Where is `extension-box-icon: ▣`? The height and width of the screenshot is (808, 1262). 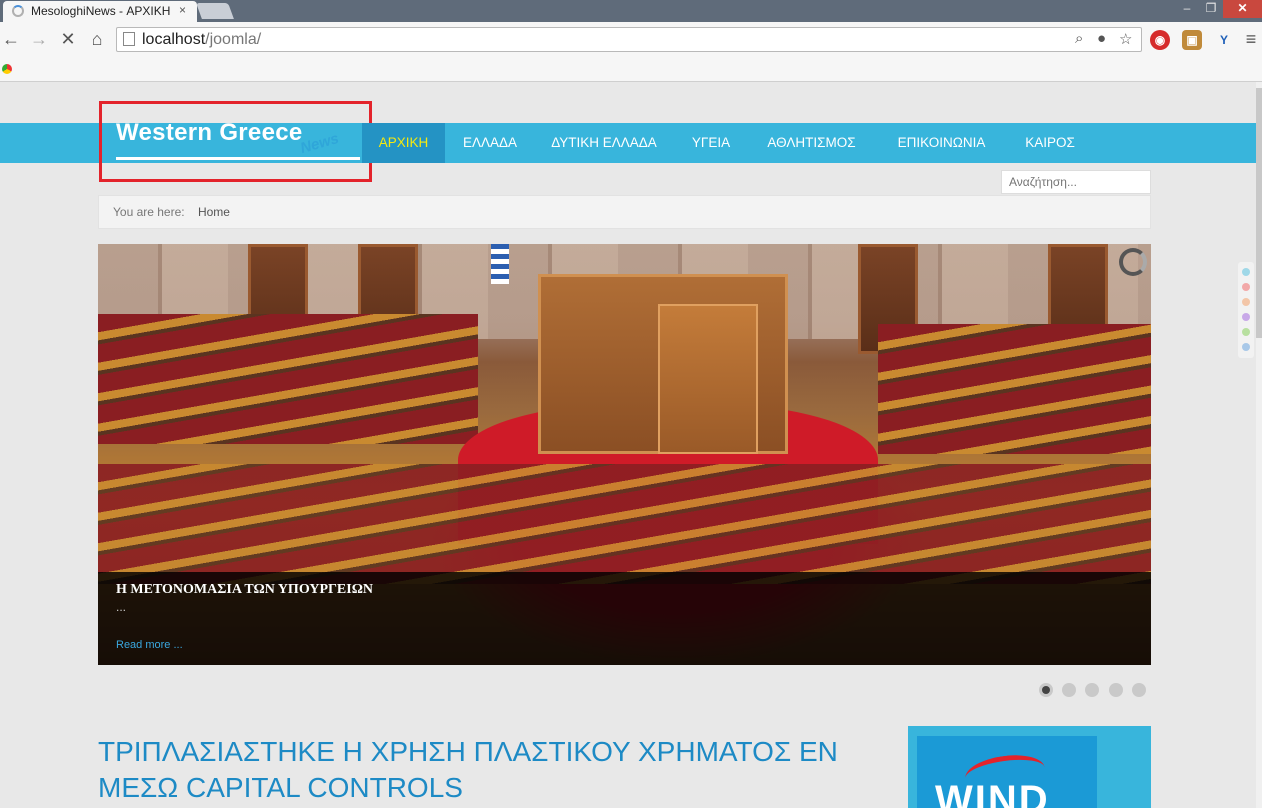 extension-box-icon: ▣ is located at coordinates (1192, 40).